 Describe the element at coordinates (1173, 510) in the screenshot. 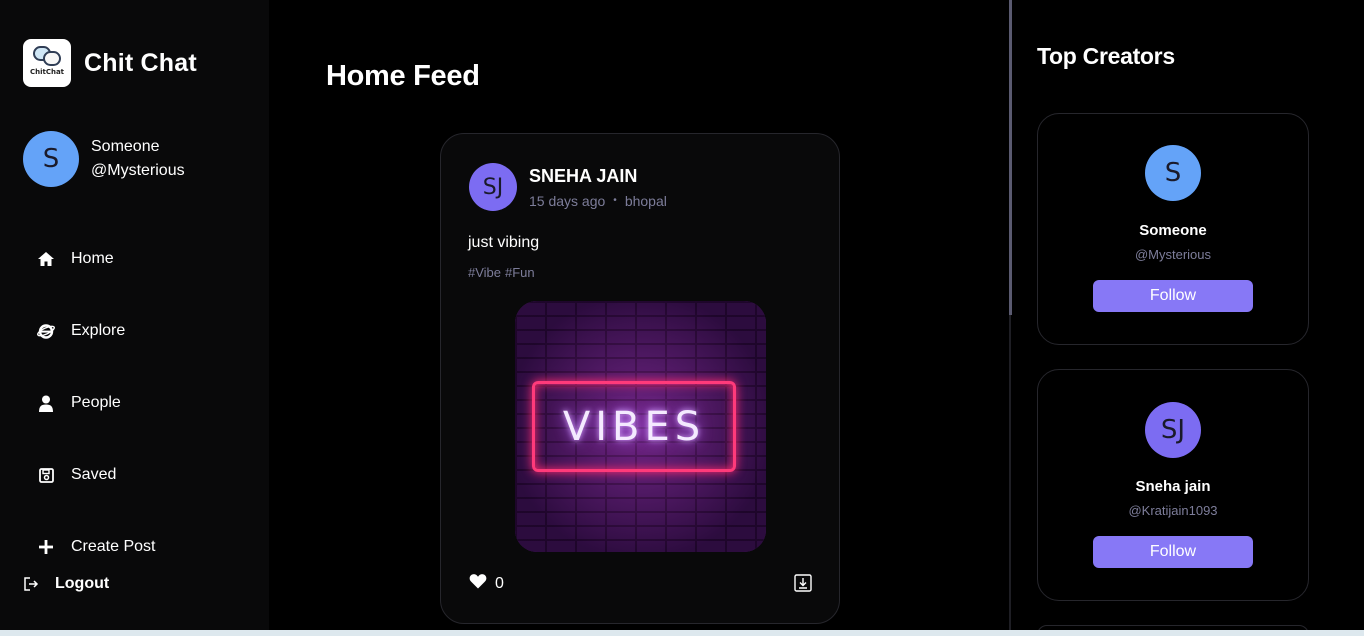

I see `creator-handle: @Kratijain1093` at that location.